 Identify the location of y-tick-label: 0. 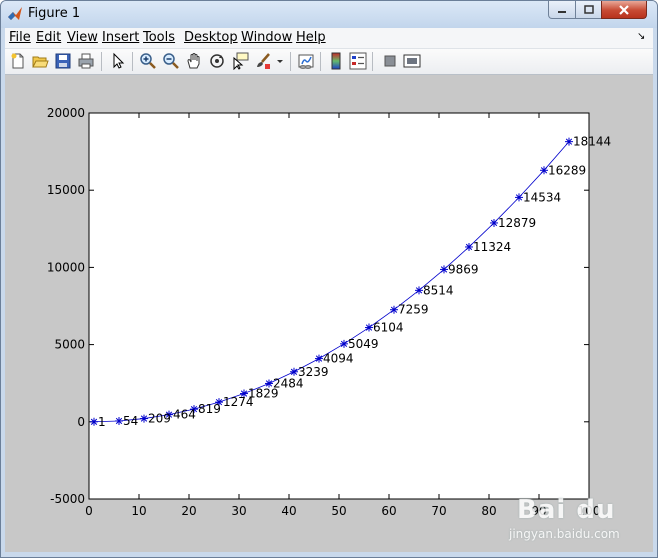
(81, 422).